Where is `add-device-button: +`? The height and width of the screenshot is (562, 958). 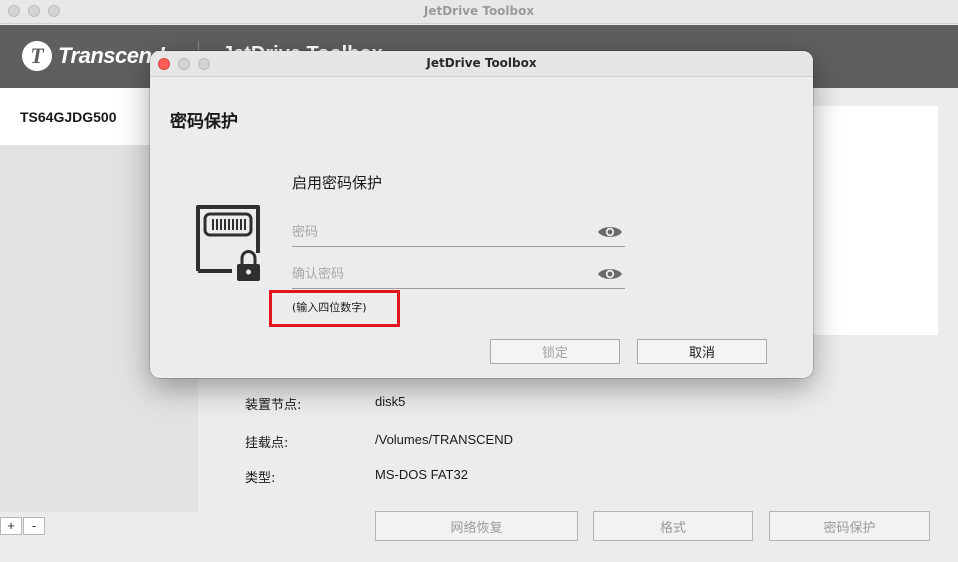
add-device-button: + is located at coordinates (11, 526).